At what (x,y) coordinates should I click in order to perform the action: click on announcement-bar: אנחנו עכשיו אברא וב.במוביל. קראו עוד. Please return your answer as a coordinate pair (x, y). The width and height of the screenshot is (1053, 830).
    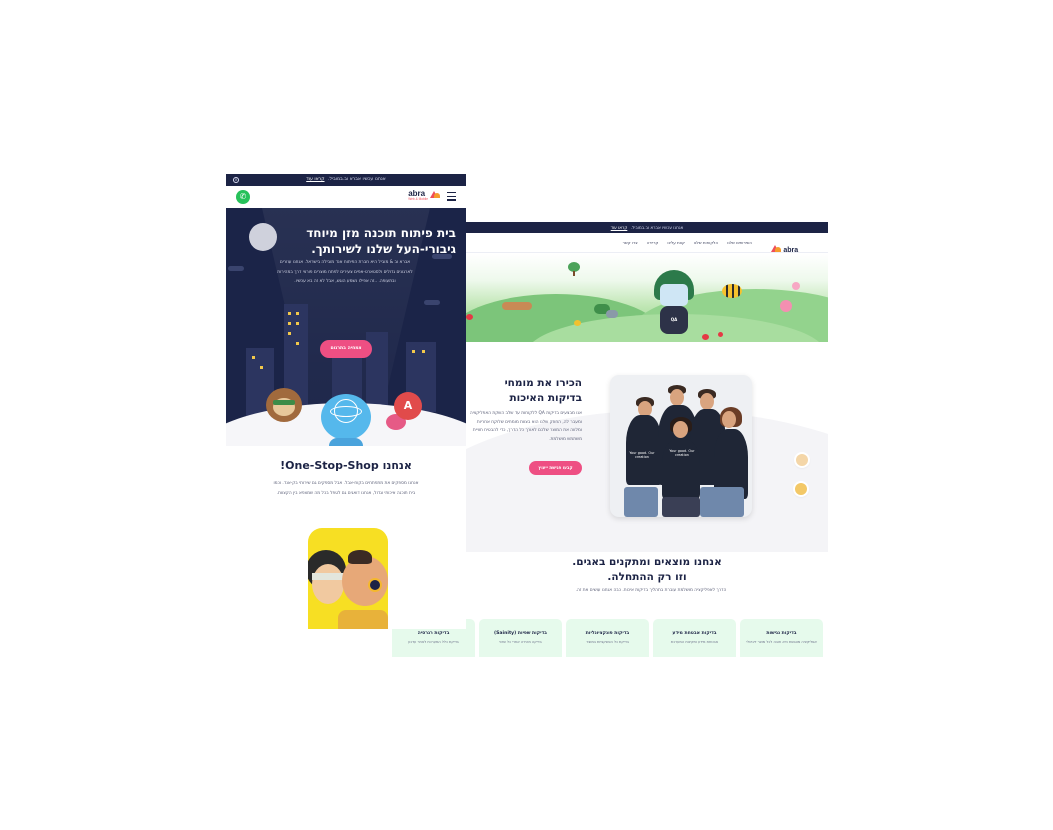
    Looking at the image, I should click on (647, 227).